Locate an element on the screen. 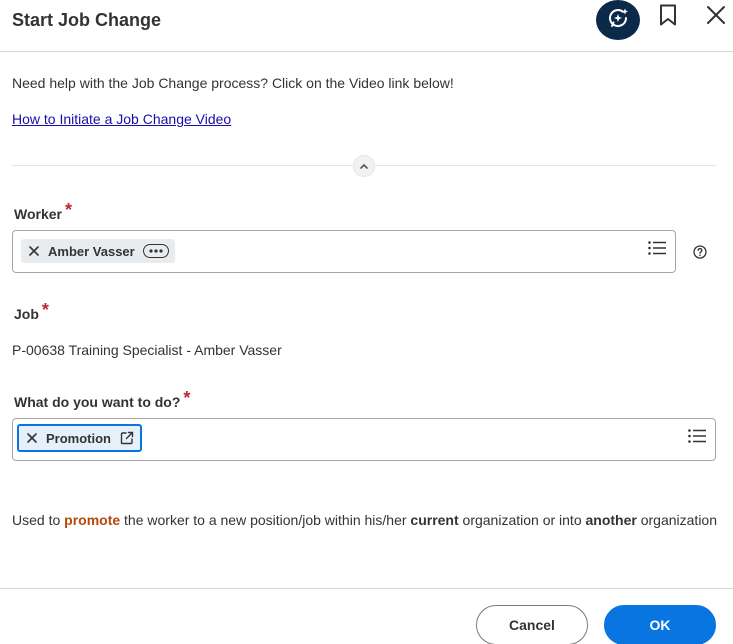 The height and width of the screenshot is (644, 733). dialog-footer: Cancel OK is located at coordinates (366, 616).